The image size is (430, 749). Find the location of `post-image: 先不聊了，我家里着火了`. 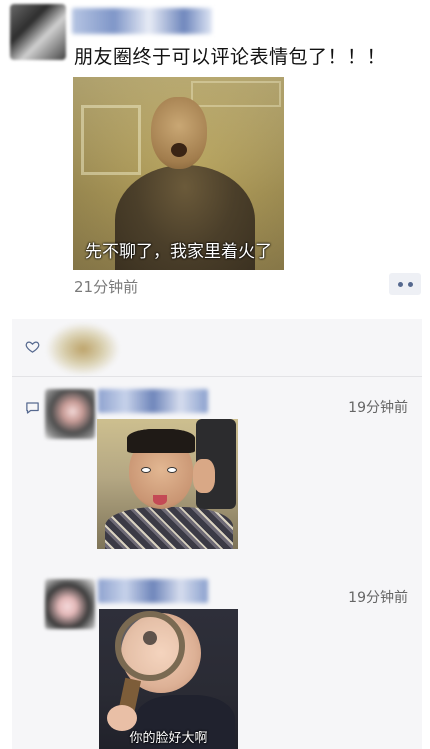

post-image: 先不聊了，我家里着火了 is located at coordinates (178, 173).